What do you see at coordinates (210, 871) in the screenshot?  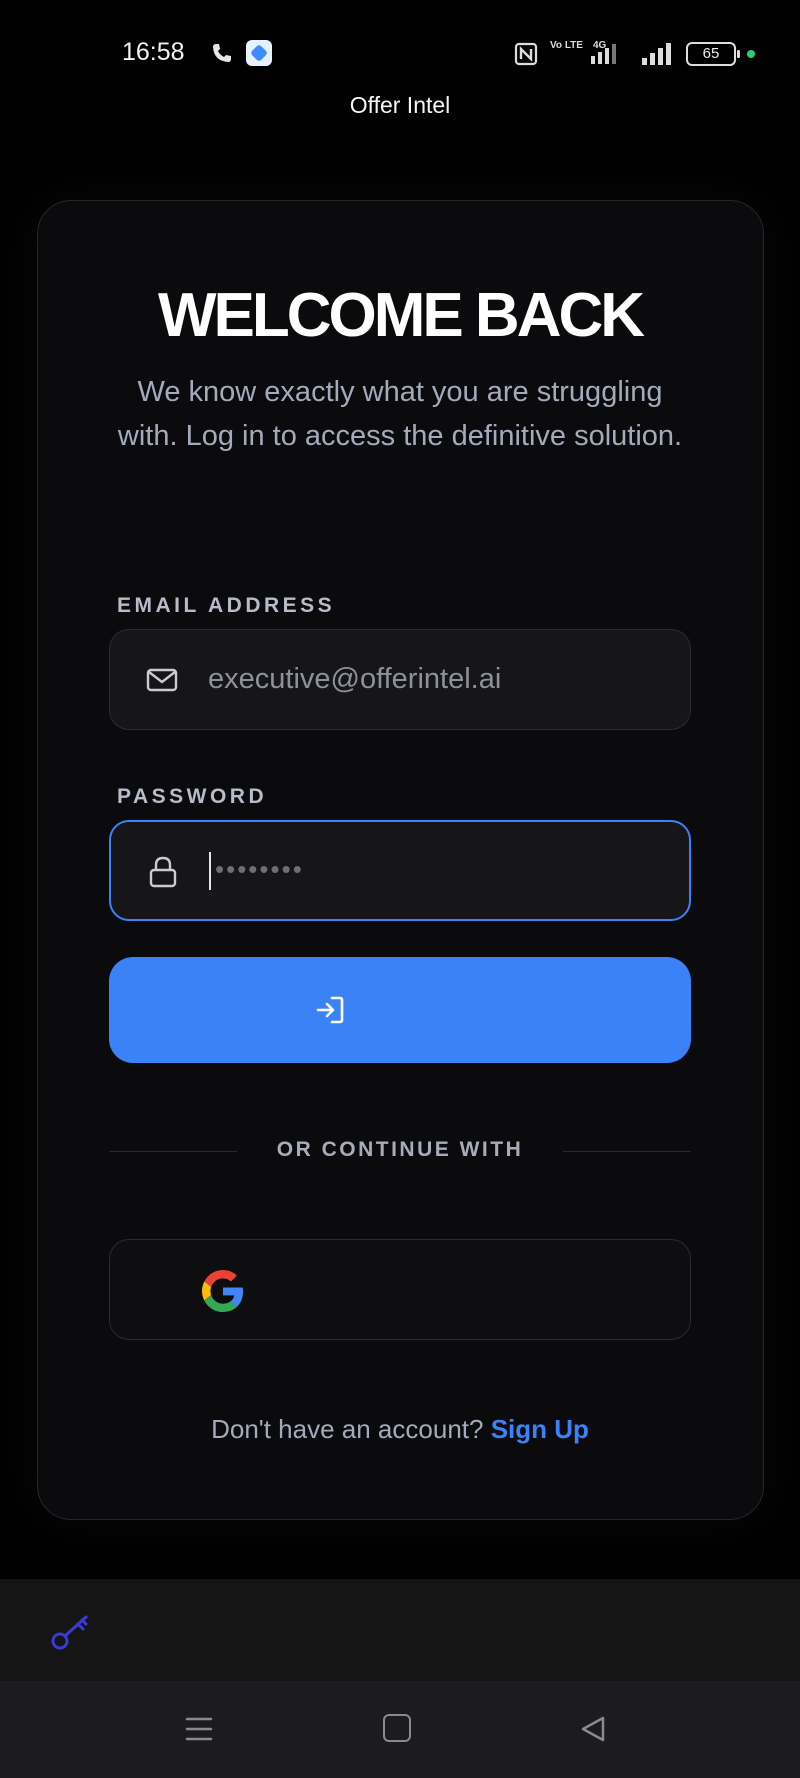 I see `text-caret` at bounding box center [210, 871].